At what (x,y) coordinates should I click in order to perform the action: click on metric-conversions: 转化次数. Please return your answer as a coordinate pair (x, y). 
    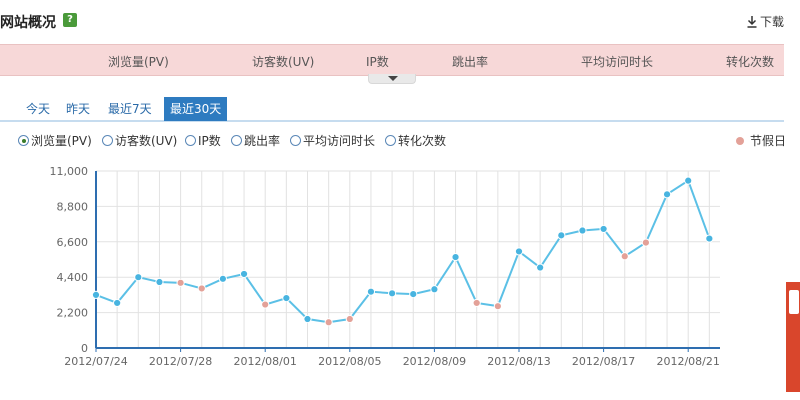
    Looking at the image, I should click on (750, 61).